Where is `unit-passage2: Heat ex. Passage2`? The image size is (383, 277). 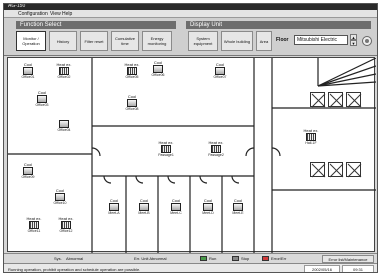
unit-passage2: Heat ex. Passage2 is located at coordinates (216, 151).